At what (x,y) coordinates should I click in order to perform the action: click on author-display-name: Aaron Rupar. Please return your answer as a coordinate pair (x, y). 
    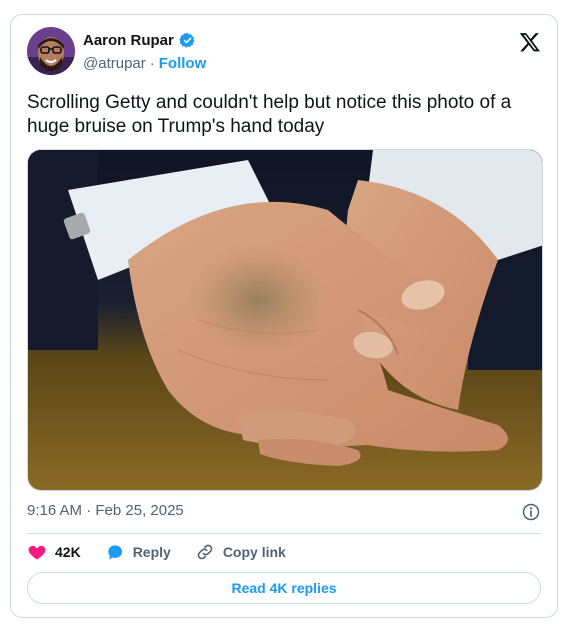
    Looking at the image, I should click on (128, 40).